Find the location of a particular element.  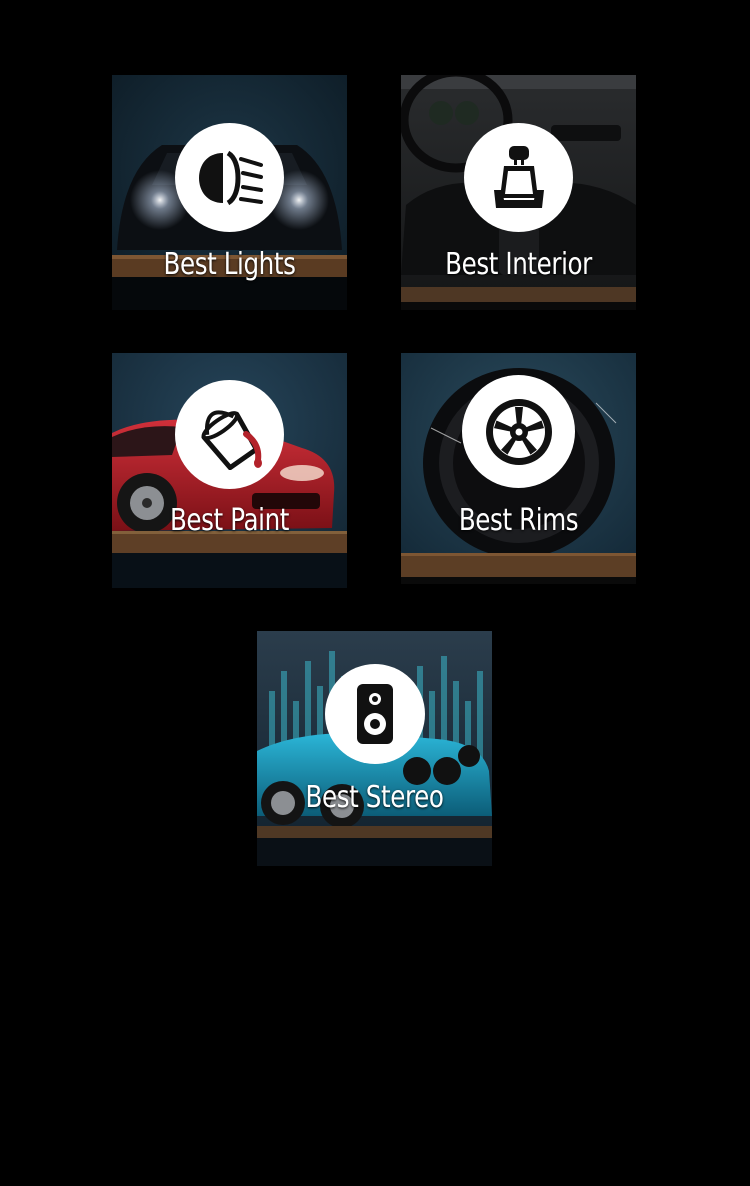

paint-bucket-icon is located at coordinates (231, 439).